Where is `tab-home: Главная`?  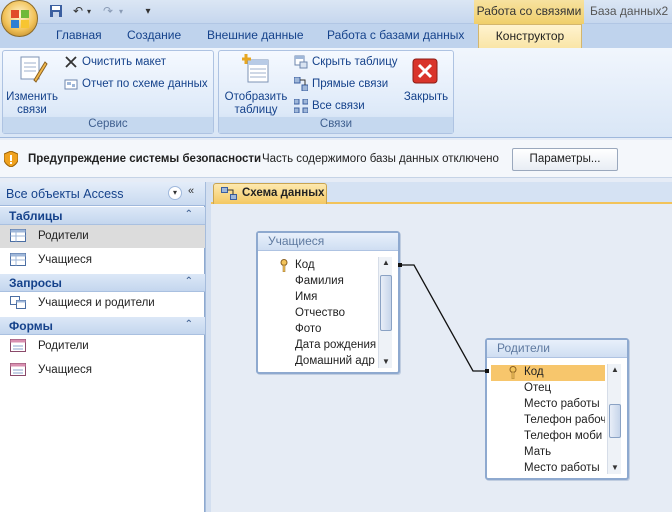 tab-home: Главная is located at coordinates (79, 35).